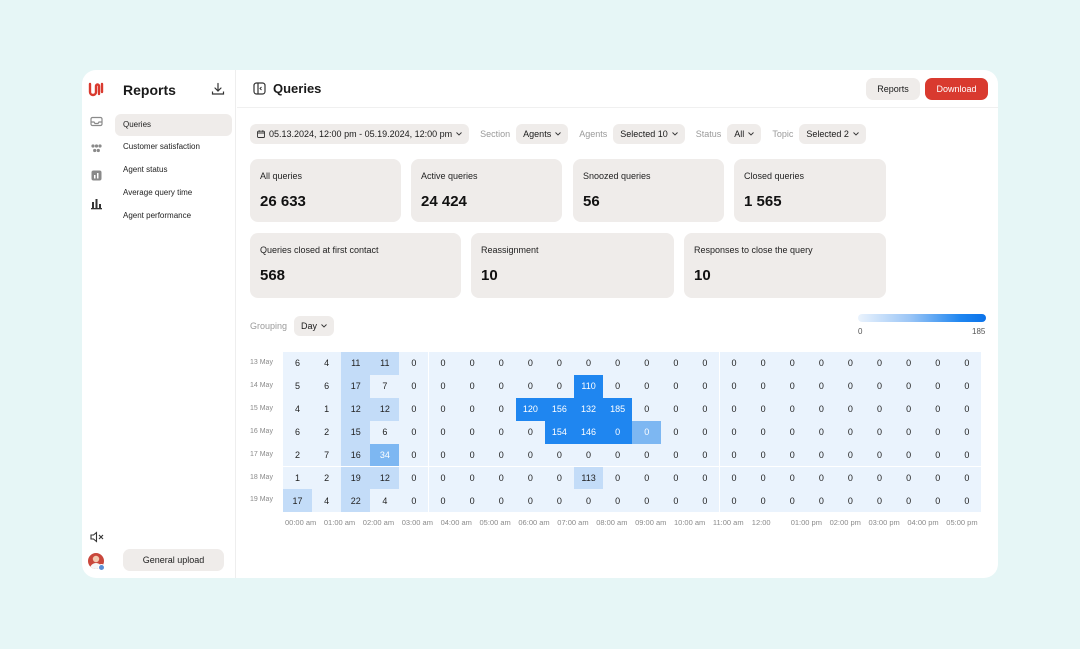  Describe the element at coordinates (559, 432) in the screenshot. I see `heatmap-cell: 154` at that location.